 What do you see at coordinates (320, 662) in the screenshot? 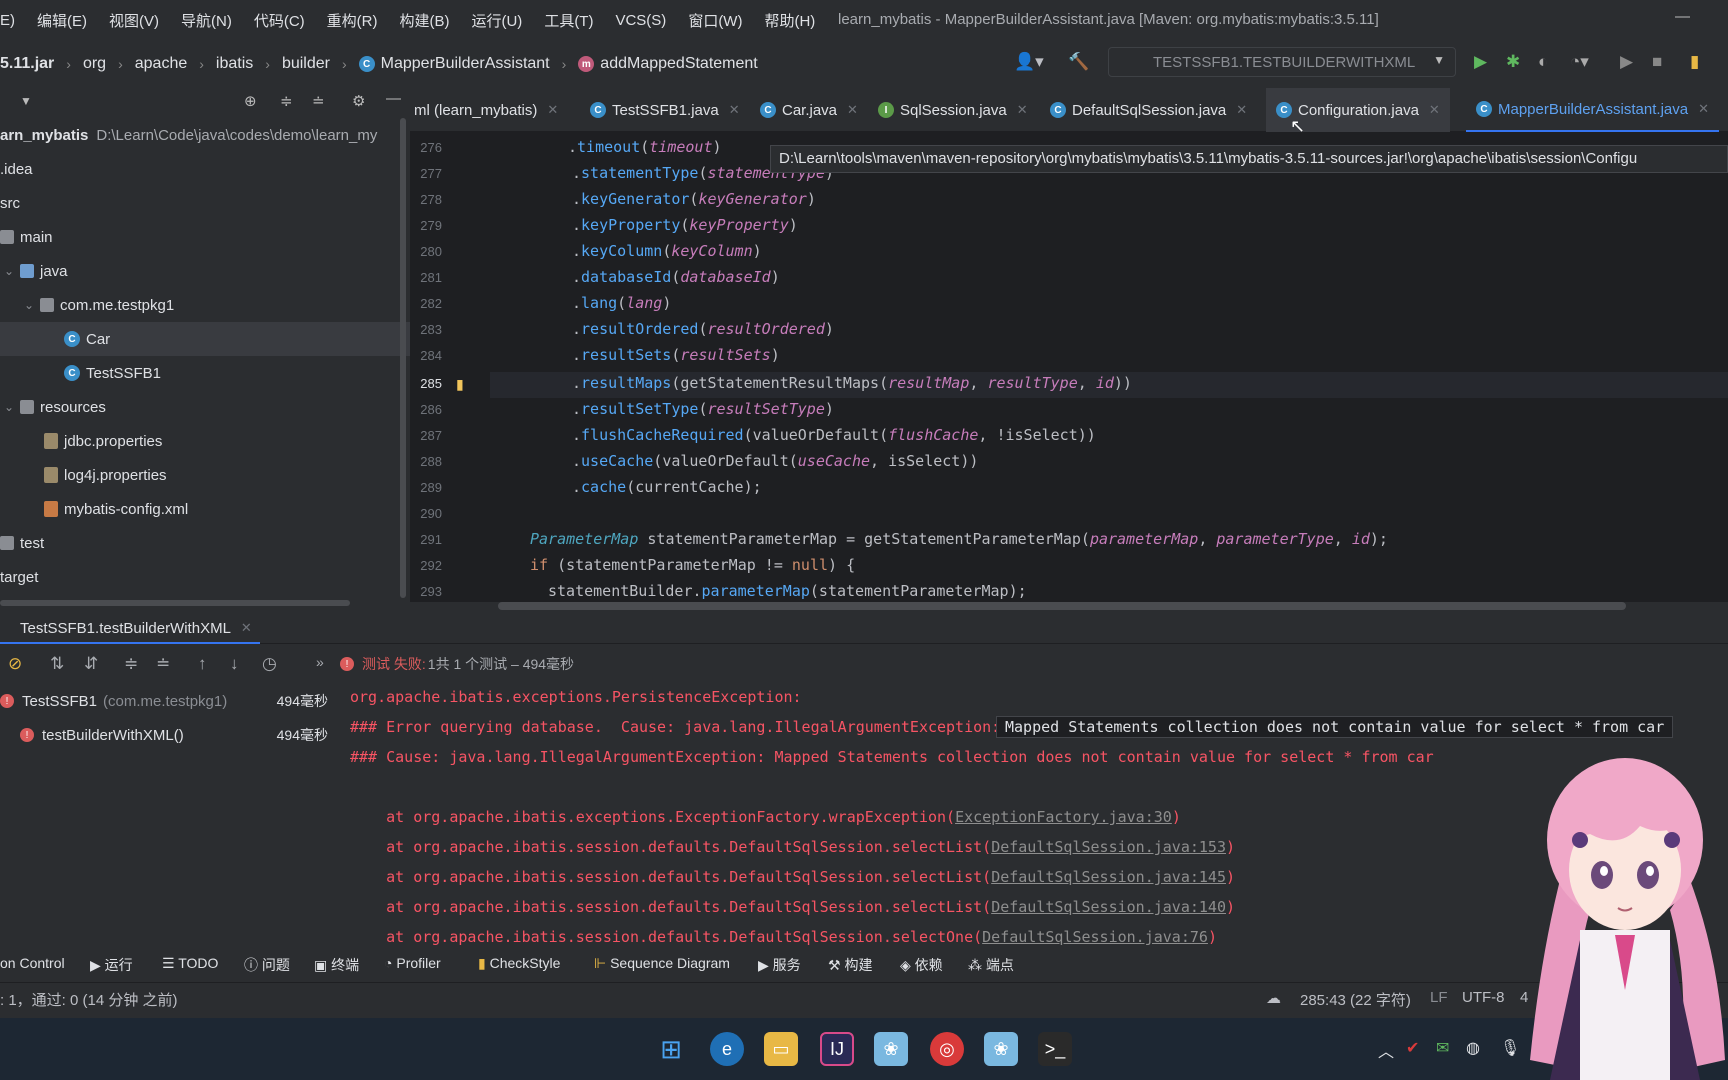
I see `more-icon: »` at bounding box center [320, 662].